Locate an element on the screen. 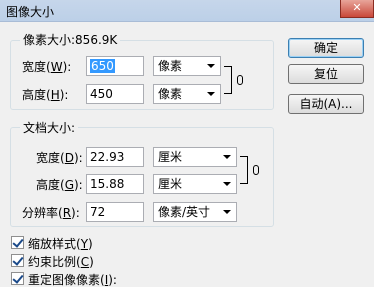  pixel-width-input: 650 is located at coordinates (115, 66).